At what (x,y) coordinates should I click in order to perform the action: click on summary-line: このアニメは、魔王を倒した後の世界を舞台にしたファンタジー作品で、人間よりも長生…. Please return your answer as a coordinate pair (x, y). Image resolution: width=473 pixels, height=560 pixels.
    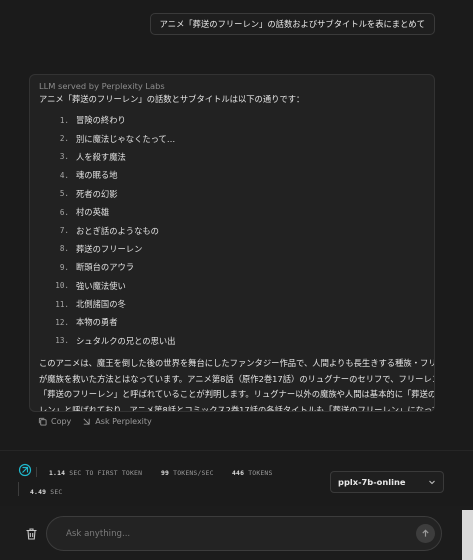
    Looking at the image, I should click on (237, 363).